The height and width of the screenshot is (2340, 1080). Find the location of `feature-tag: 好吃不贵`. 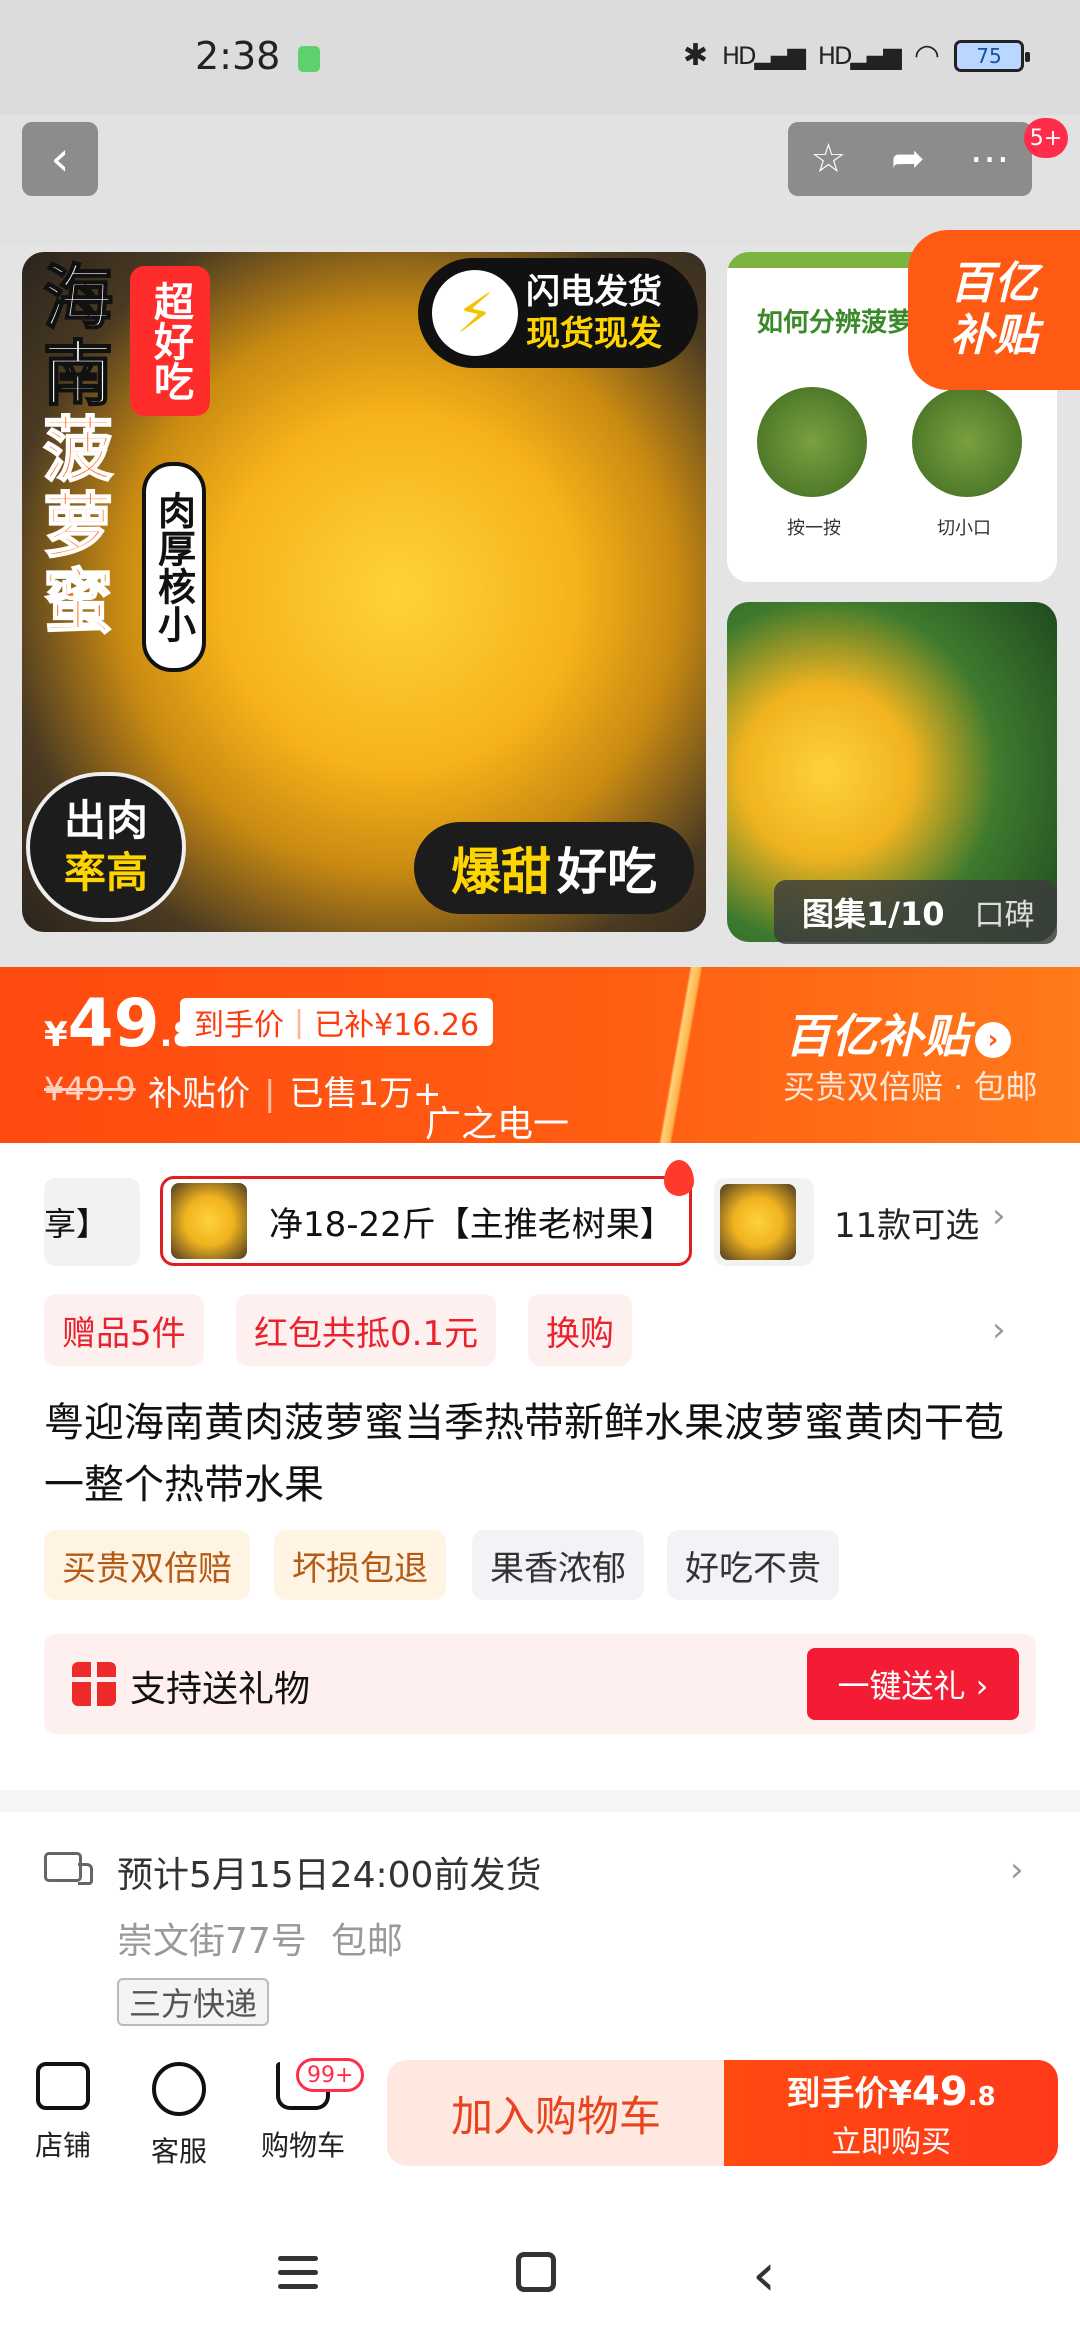

feature-tag: 好吃不贵 is located at coordinates (753, 1565).